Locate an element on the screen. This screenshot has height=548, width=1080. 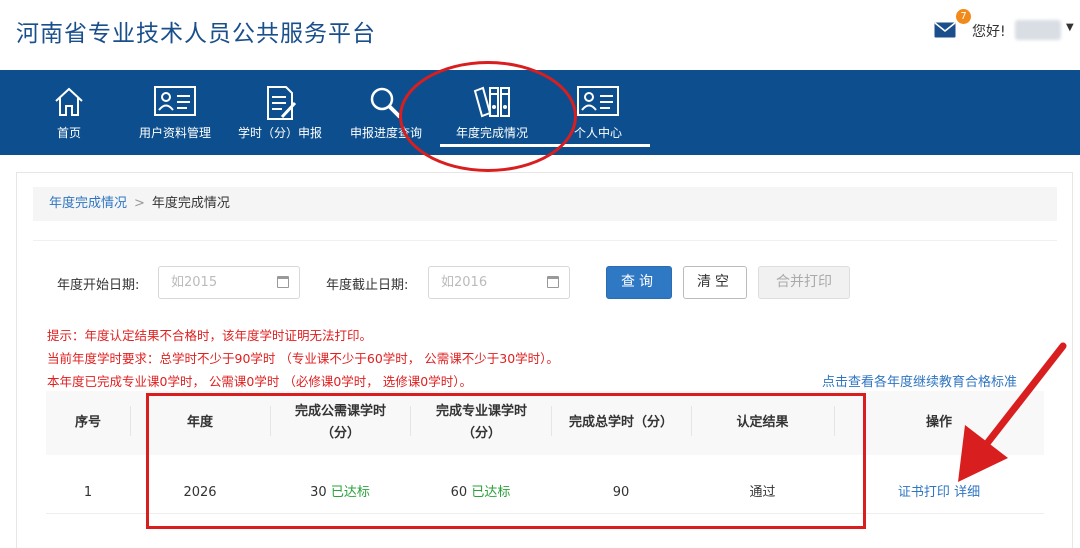
detail-link: 详细 is located at coordinates (967, 492).